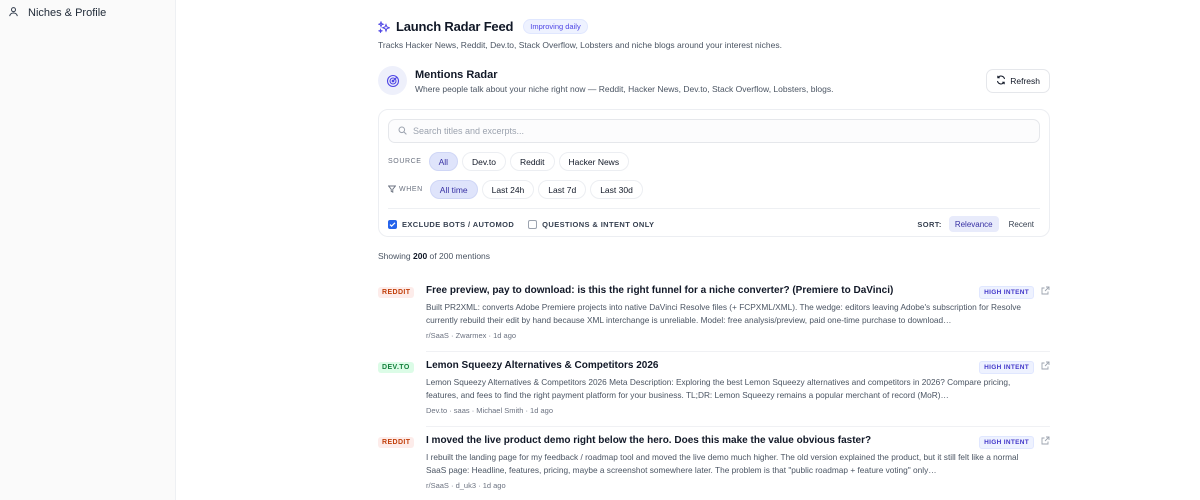 Image resolution: width=1200 pixels, height=500 pixels. What do you see at coordinates (598, 224) in the screenshot?
I see `questions-intent-label: QUESTIONS & INTENT ONLY` at bounding box center [598, 224].